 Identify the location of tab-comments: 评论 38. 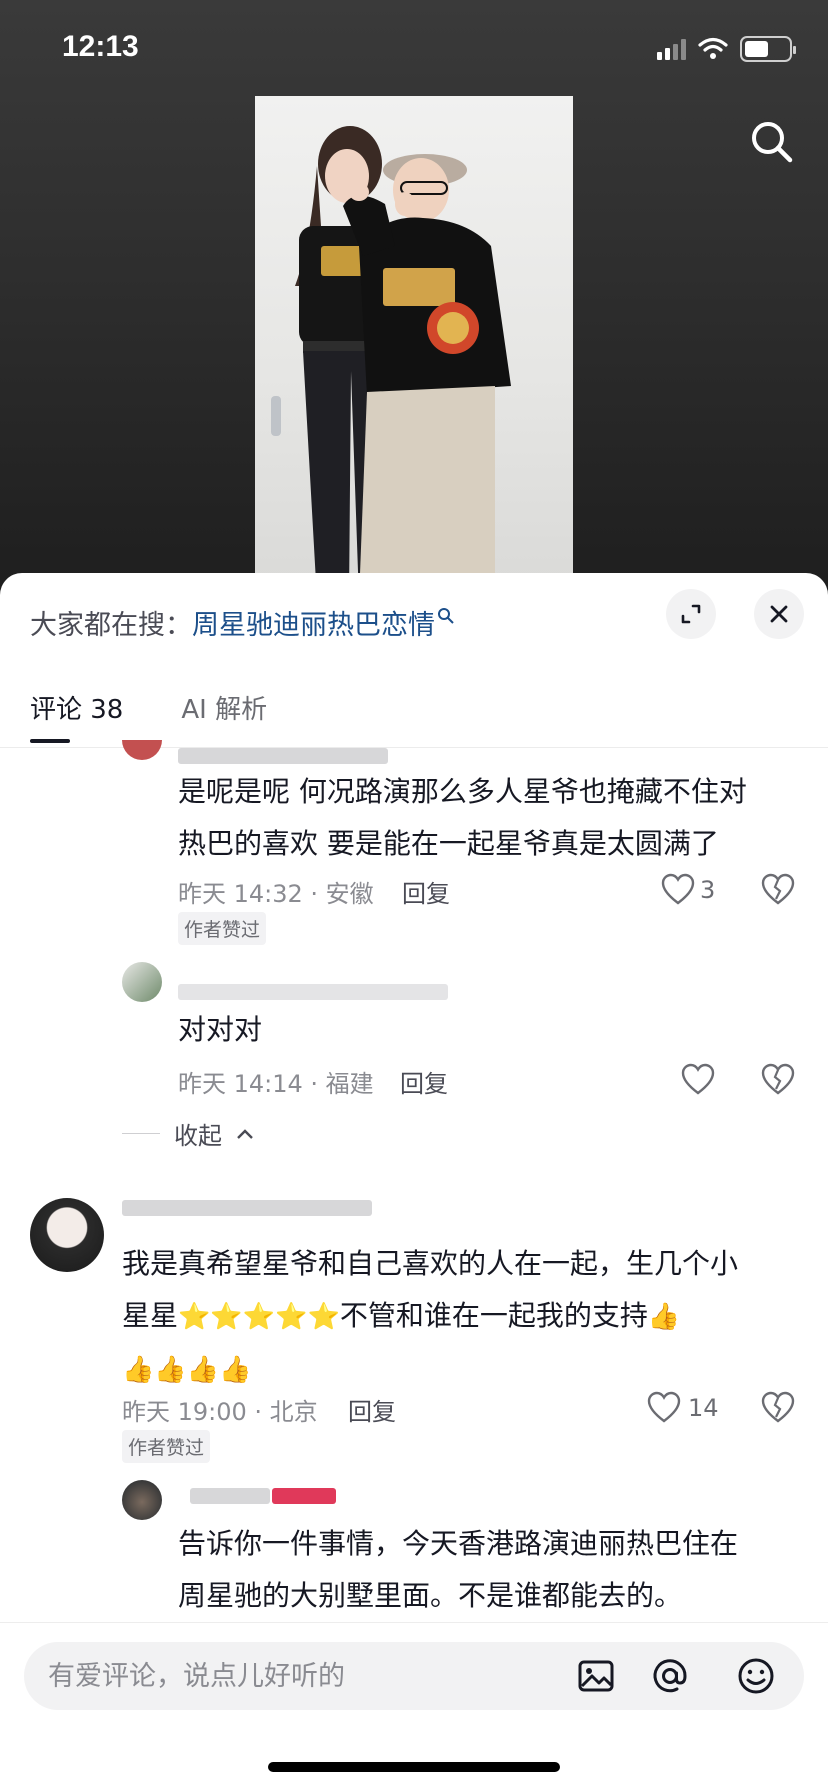
(76, 716).